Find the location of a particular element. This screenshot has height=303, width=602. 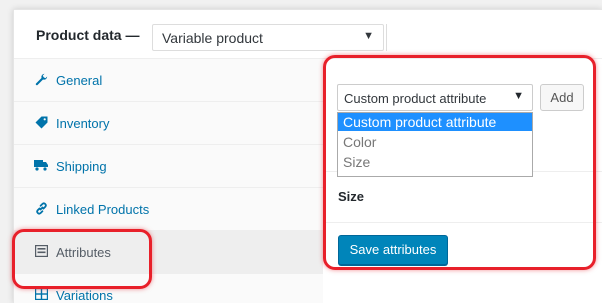

dropdown-option-color: Color is located at coordinates (435, 142).